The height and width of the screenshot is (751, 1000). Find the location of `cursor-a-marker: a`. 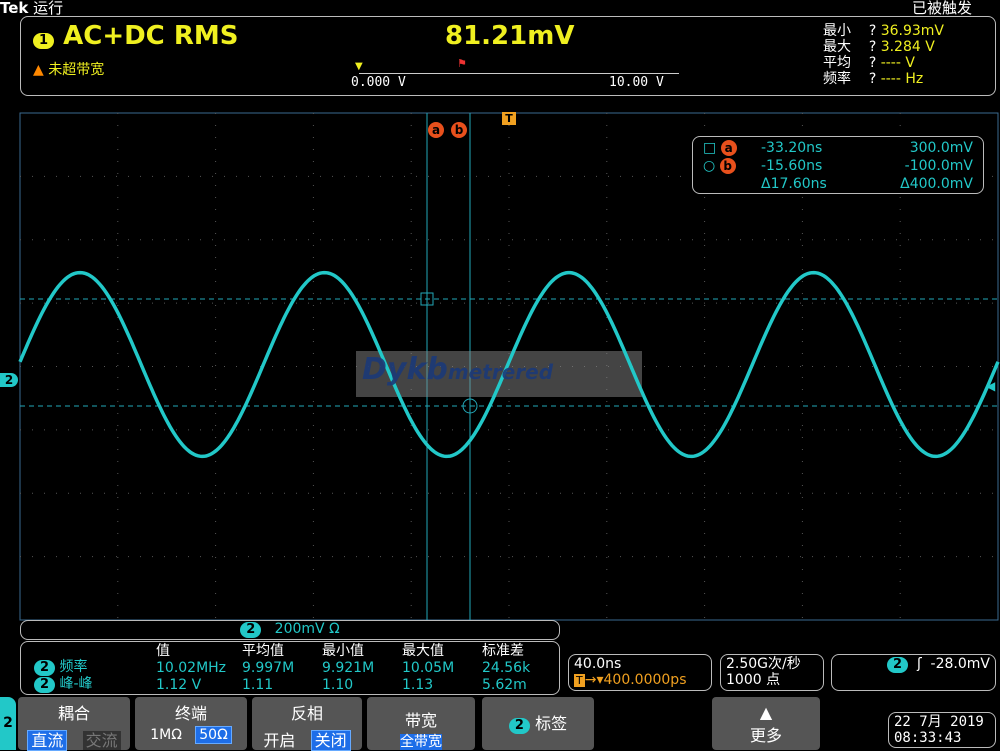

cursor-a-marker: a is located at coordinates (436, 128).